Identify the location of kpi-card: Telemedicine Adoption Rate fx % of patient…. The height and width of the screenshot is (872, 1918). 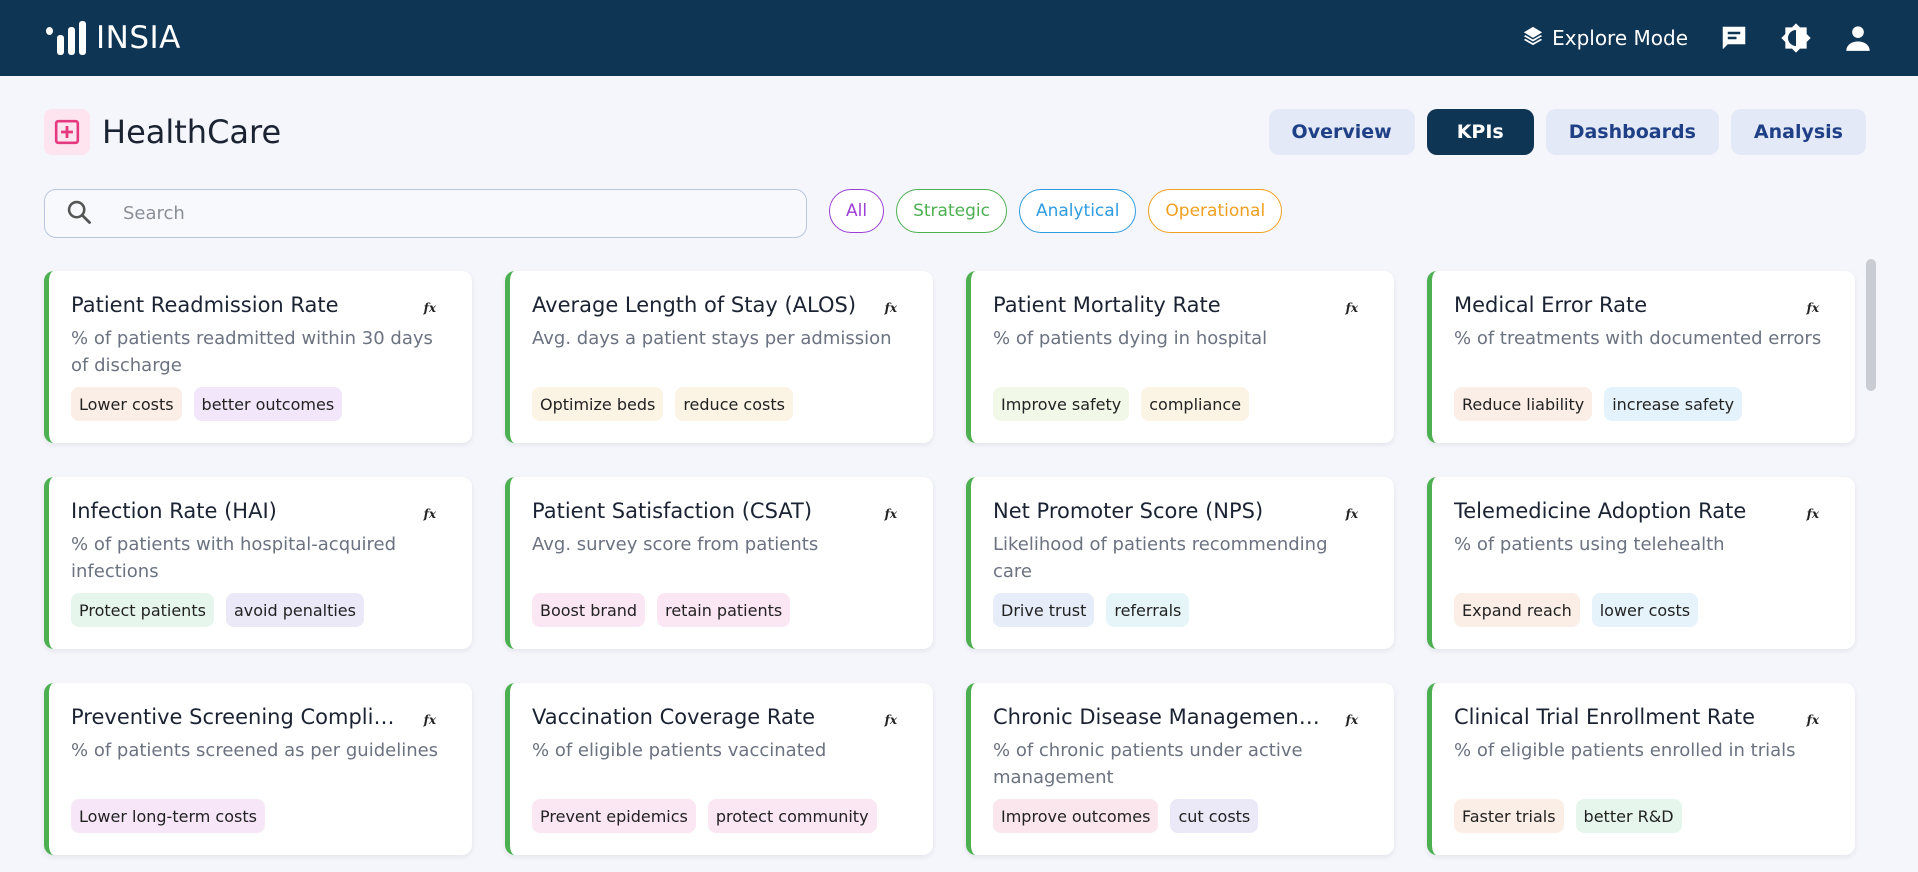
(1641, 563).